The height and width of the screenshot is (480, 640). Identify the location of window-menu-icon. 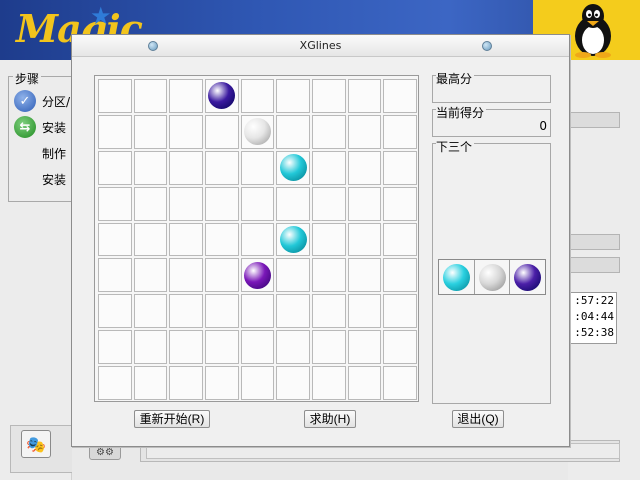
(153, 46).